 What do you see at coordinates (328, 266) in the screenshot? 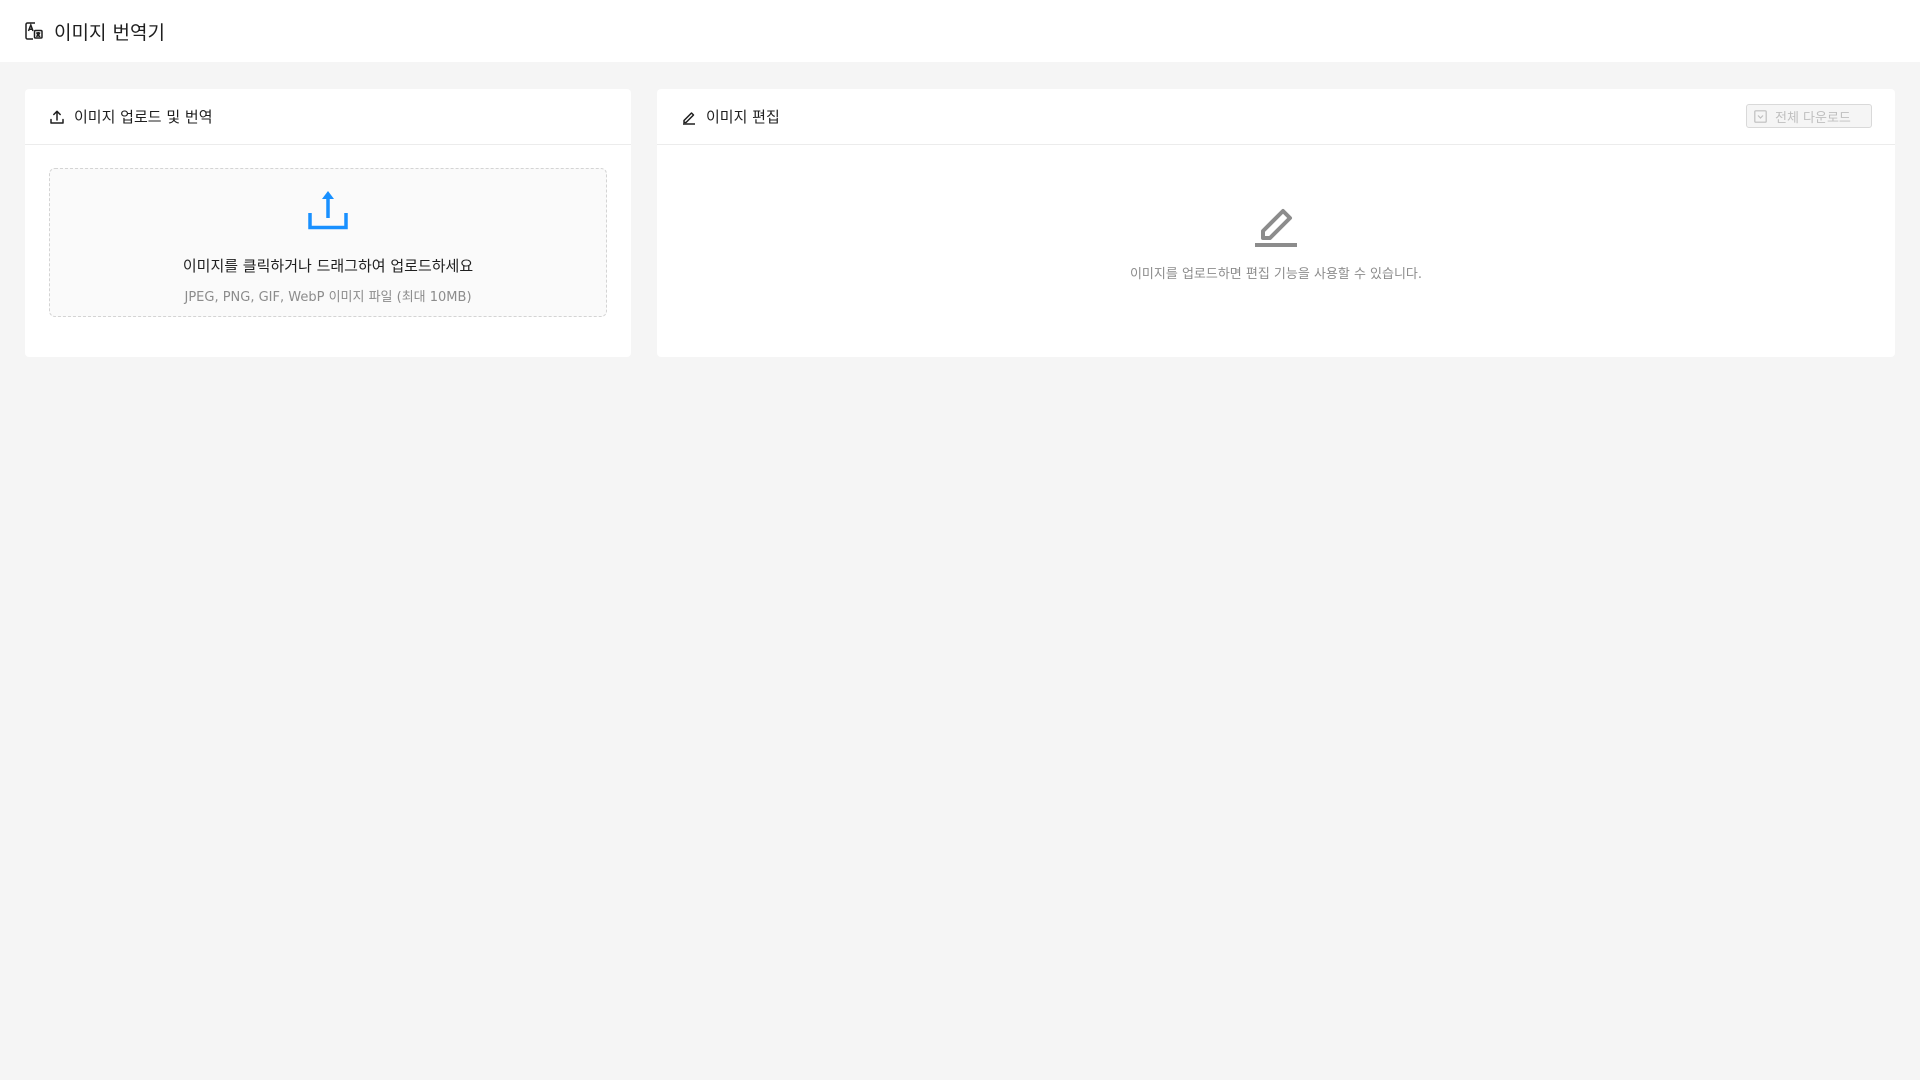
I see `upload-instruction: 이미지를 클릭하거나 드래그하여 업로드하세요` at bounding box center [328, 266].